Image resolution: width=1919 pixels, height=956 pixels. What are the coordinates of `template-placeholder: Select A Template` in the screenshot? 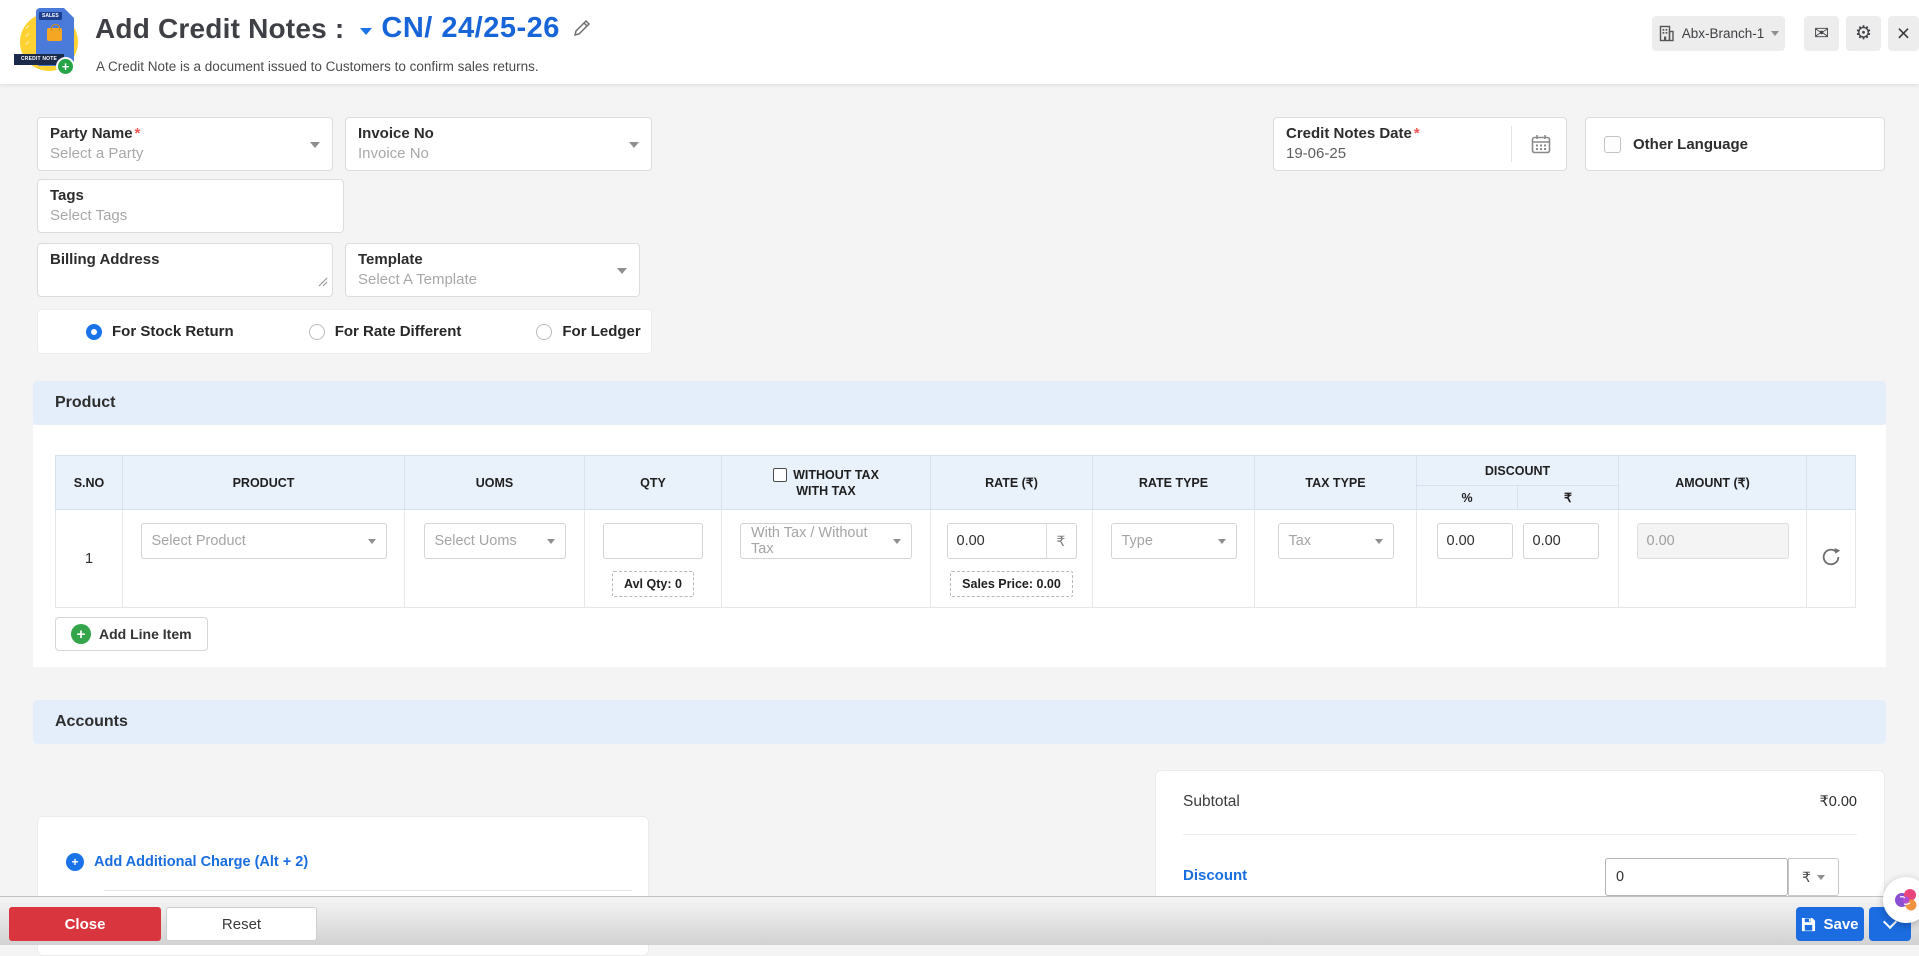 It's located at (417, 279).